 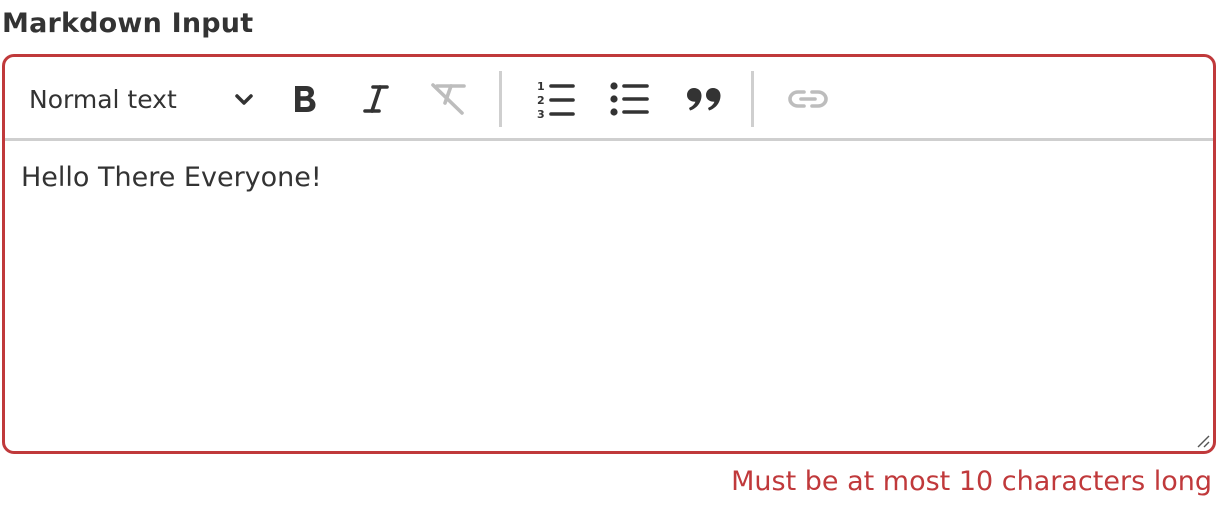 What do you see at coordinates (971, 481) in the screenshot?
I see `validation-error-message: Must be at most 10 characters long` at bounding box center [971, 481].